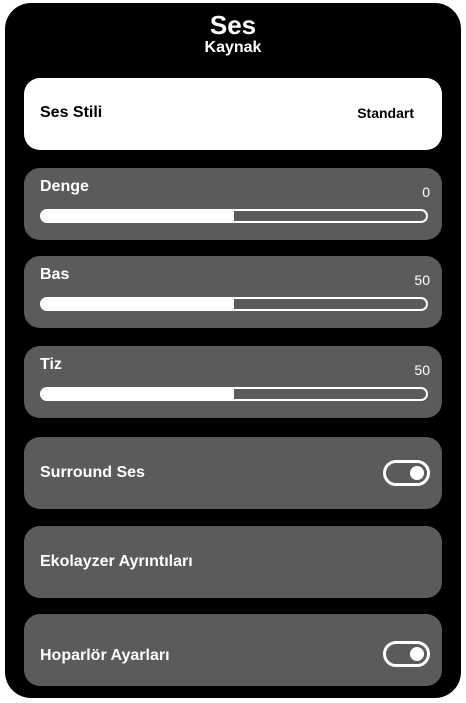 The image size is (466, 703). I want to click on menu-item-treble: Tiz 50, so click(233, 382).